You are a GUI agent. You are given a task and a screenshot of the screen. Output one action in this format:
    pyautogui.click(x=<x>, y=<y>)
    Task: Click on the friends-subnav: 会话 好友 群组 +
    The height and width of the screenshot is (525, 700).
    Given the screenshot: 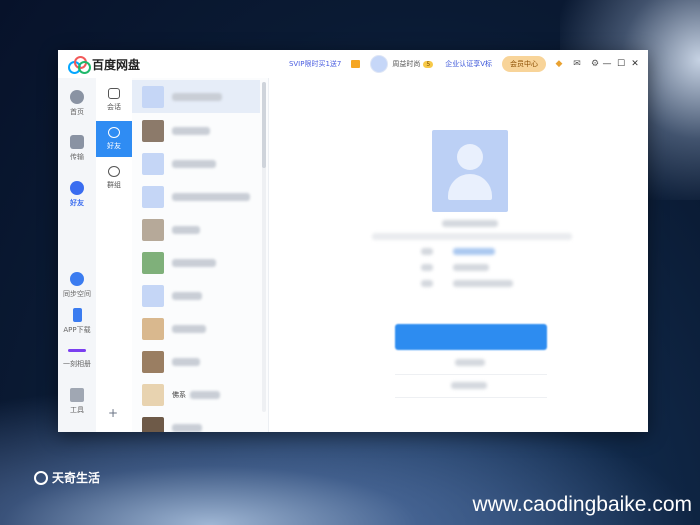 What is the action you would take?
    pyautogui.click(x=114, y=255)
    